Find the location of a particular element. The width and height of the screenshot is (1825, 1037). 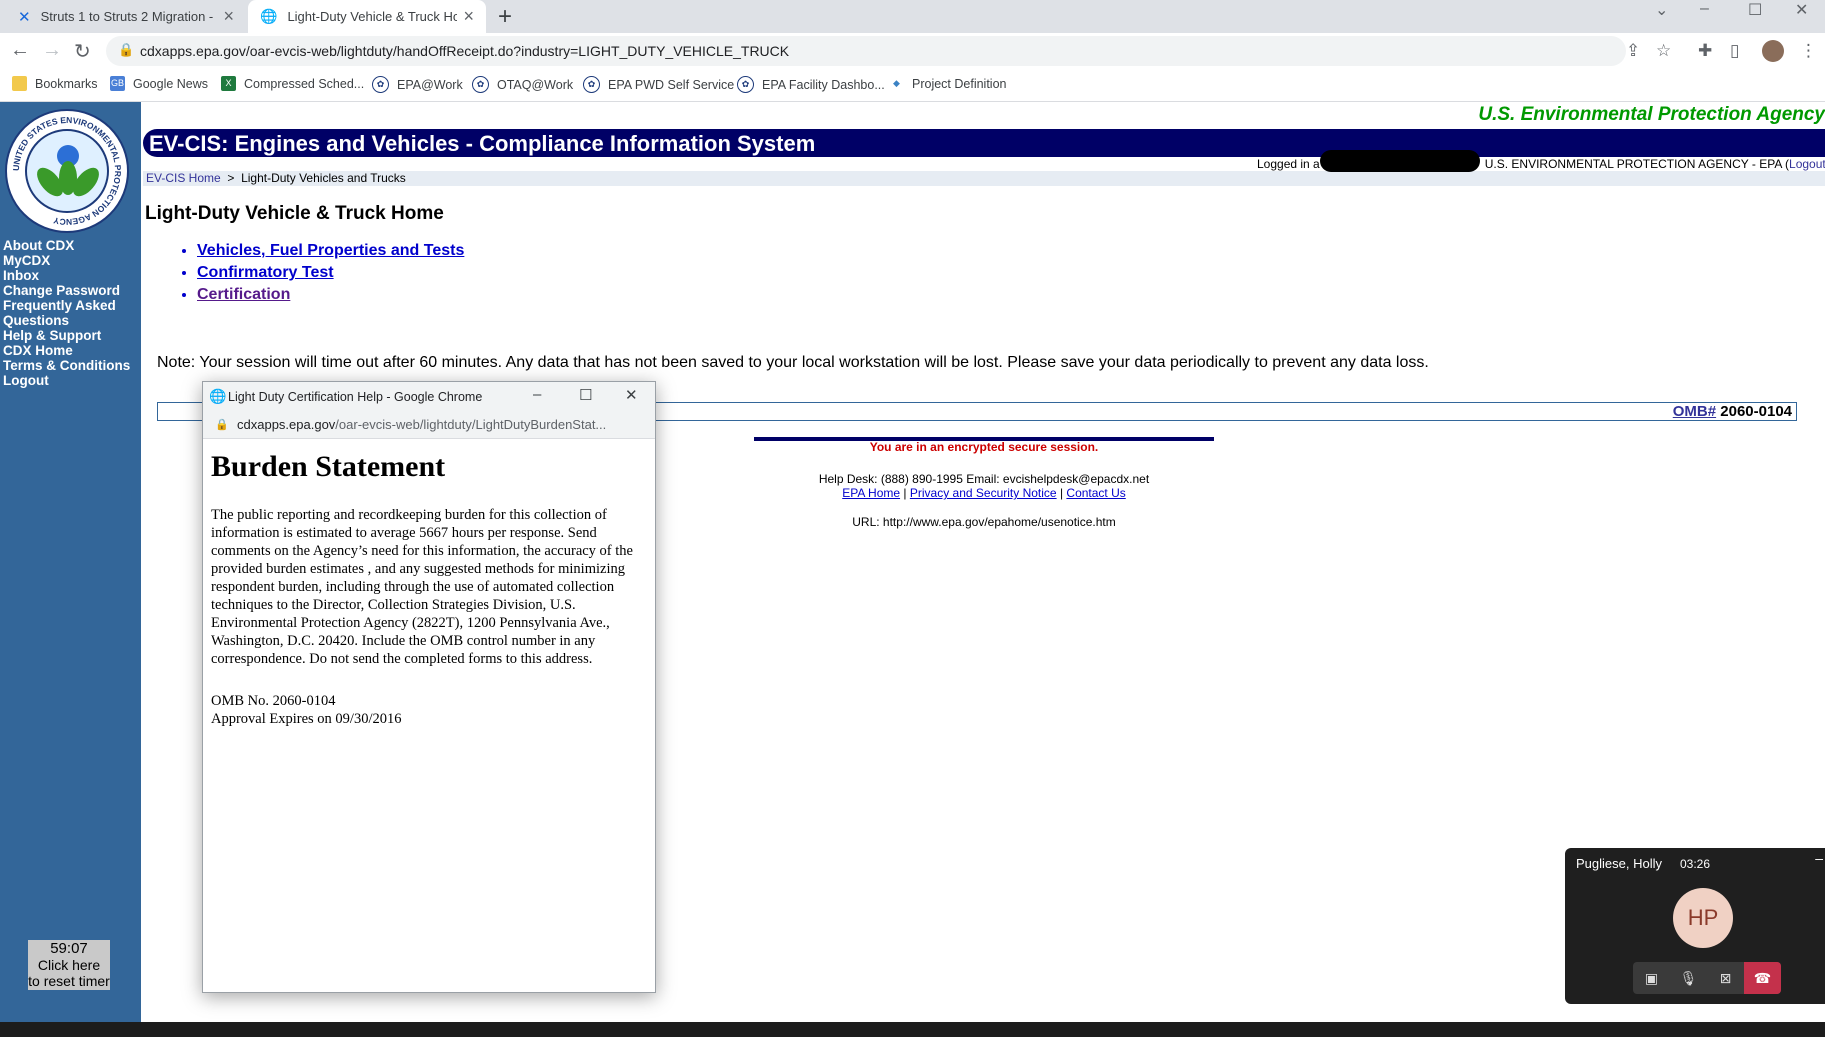

close-icon: ✕ is located at coordinates (631, 395).